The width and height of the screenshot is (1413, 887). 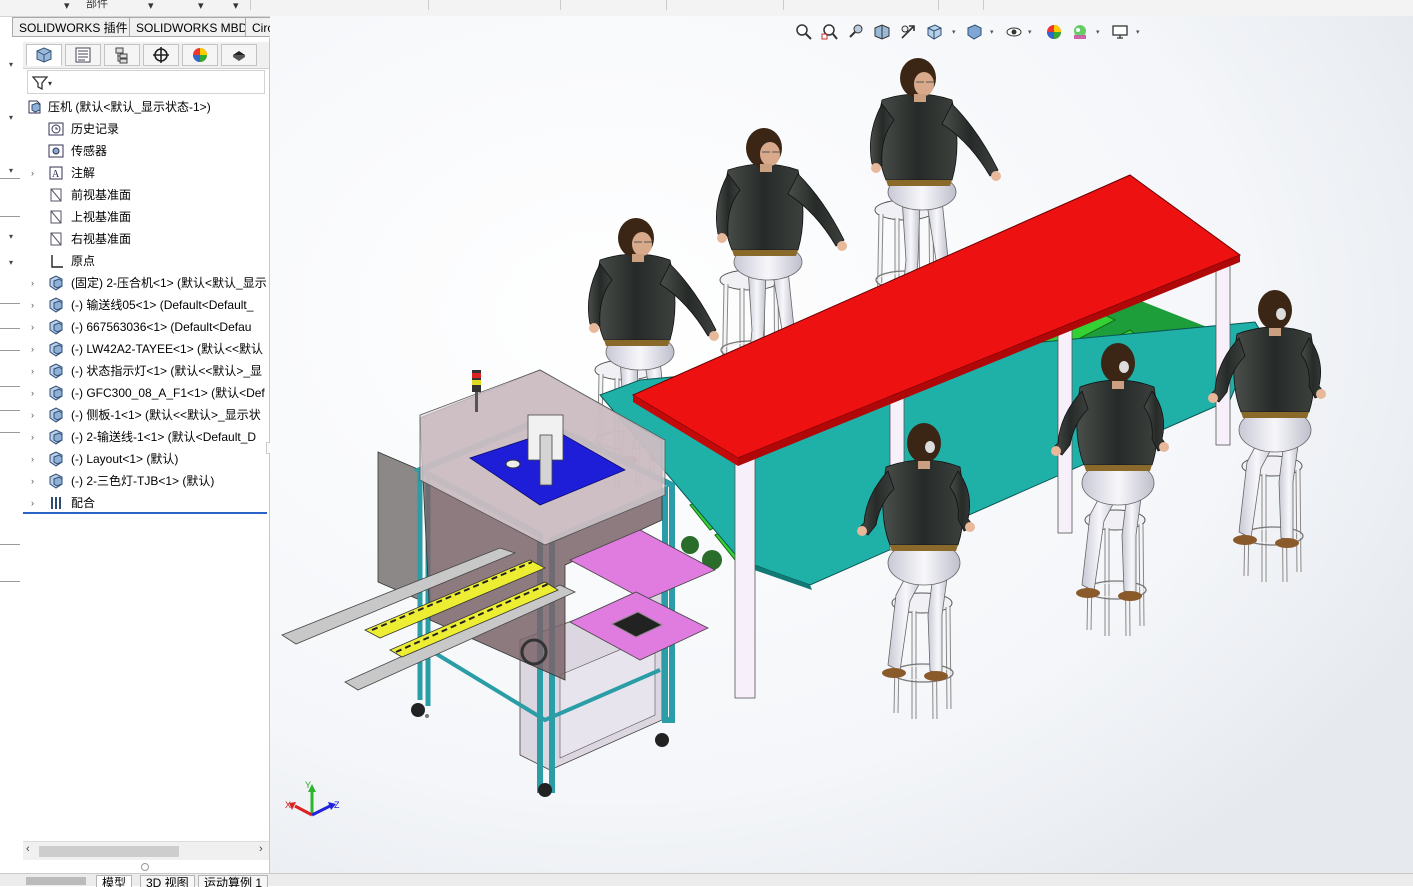 What do you see at coordinates (161, 327) in the screenshot?
I see `tree-item-label: (-) 667563036<1> (Default<Defau` at bounding box center [161, 327].